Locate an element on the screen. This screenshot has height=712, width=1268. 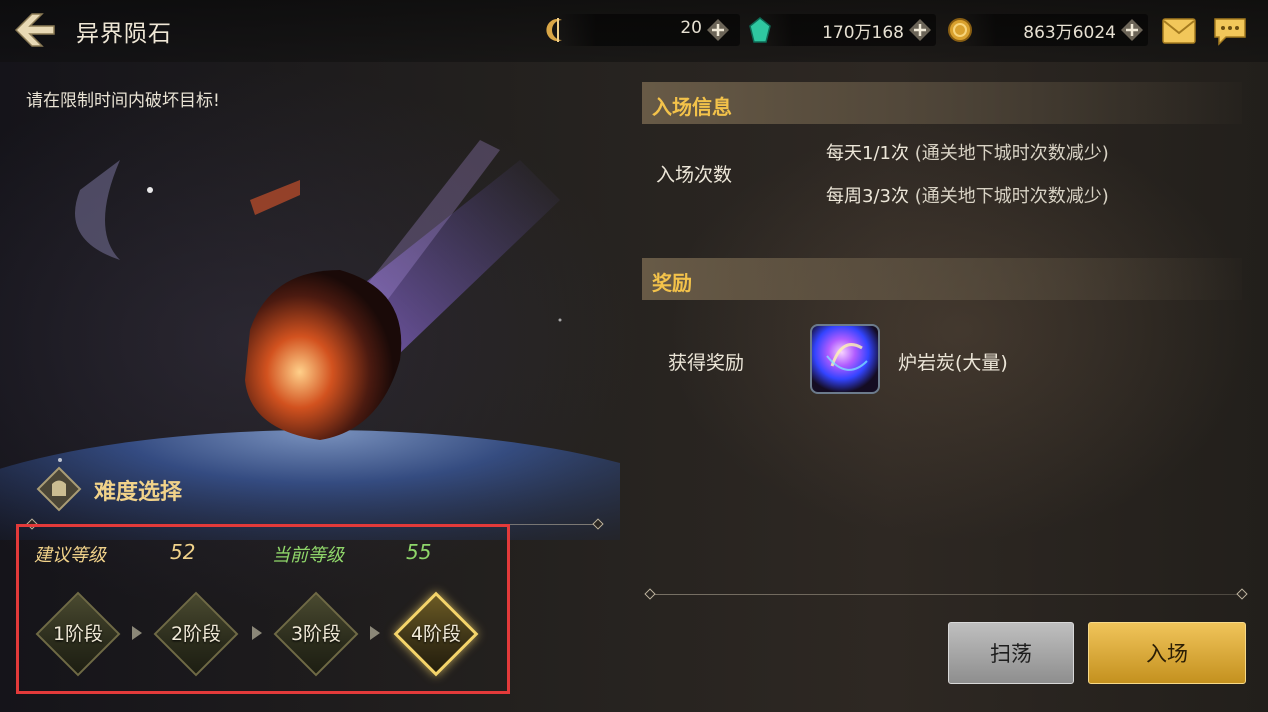
weekly-entry-count: 每周3/3次 is located at coordinates (867, 196).